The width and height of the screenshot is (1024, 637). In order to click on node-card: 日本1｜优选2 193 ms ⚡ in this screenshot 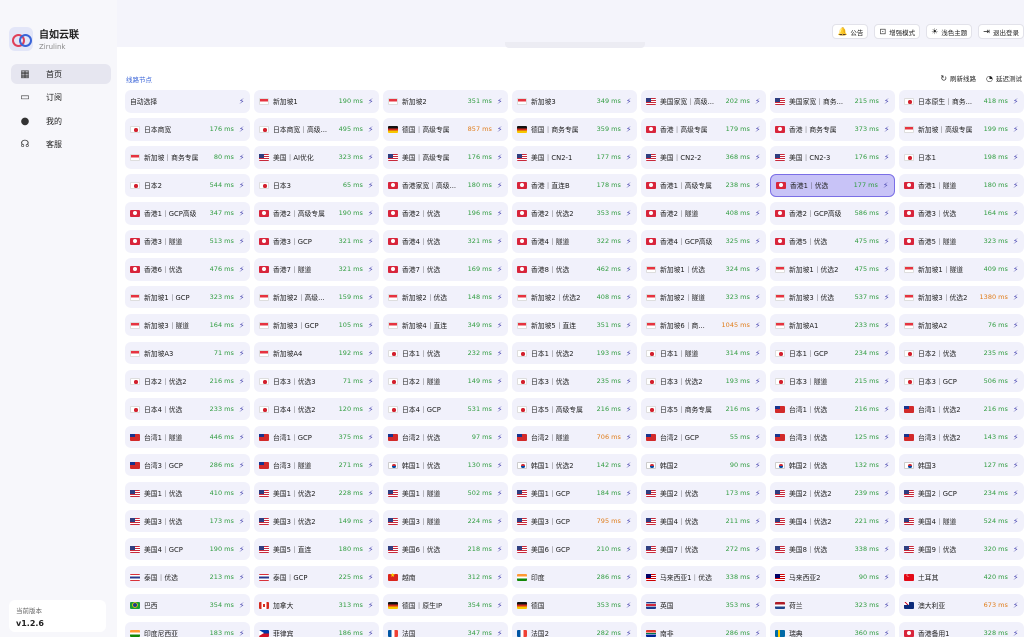, I will do `click(574, 353)`.